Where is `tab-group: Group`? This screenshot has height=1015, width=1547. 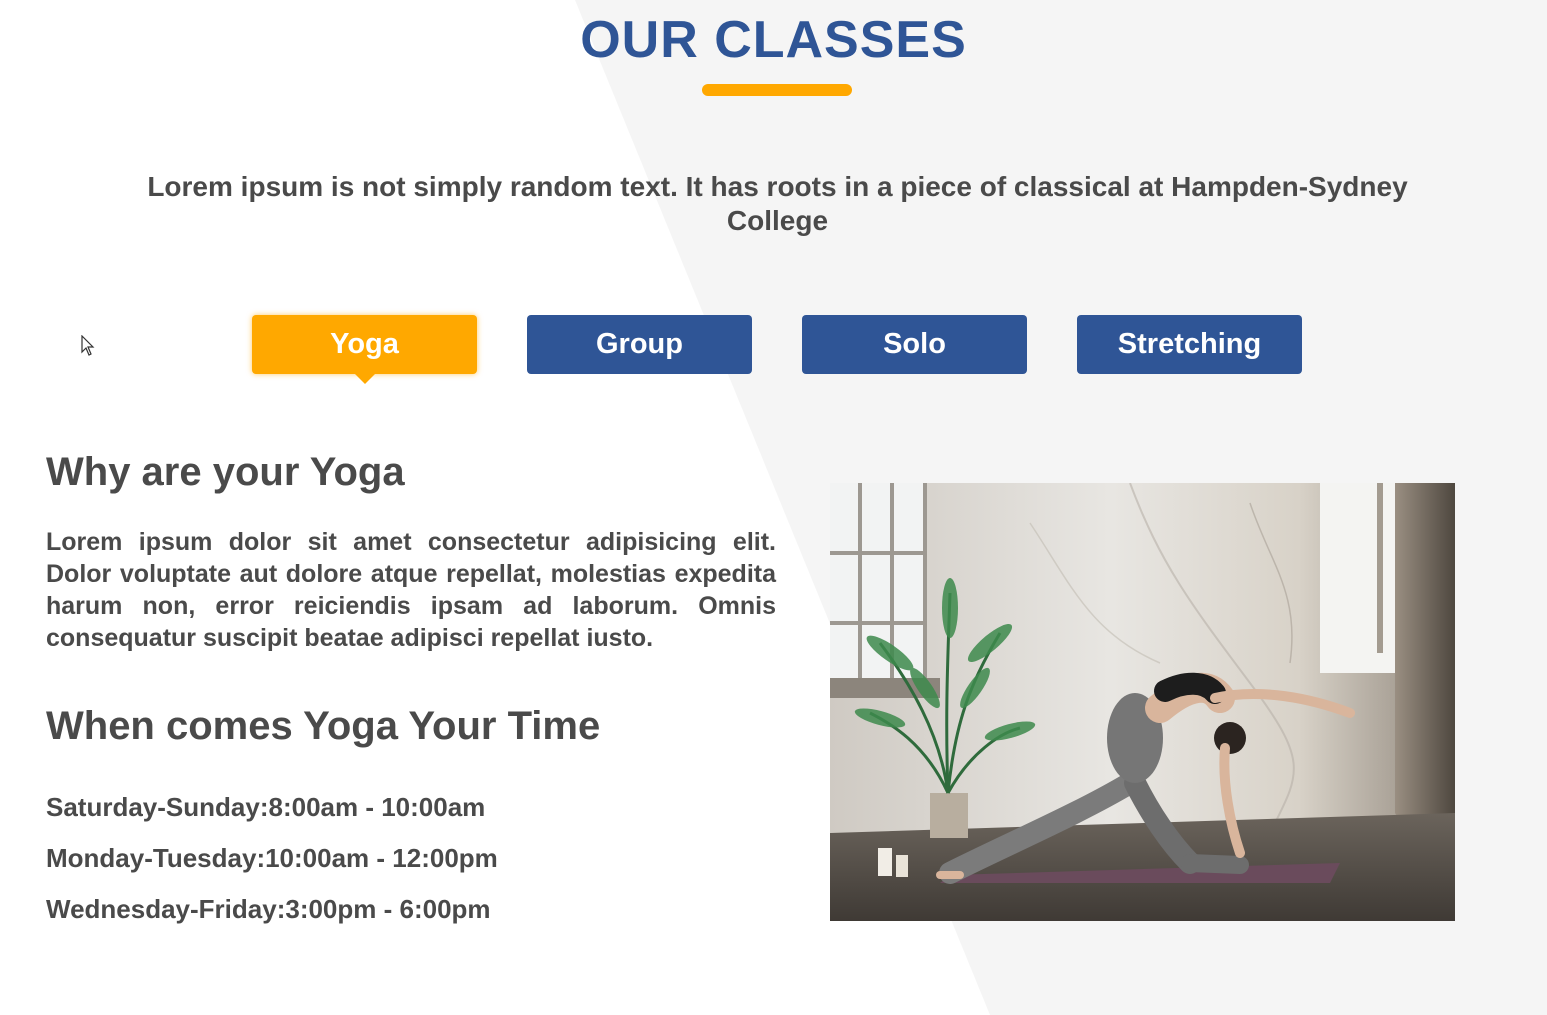
tab-group: Group is located at coordinates (639, 344).